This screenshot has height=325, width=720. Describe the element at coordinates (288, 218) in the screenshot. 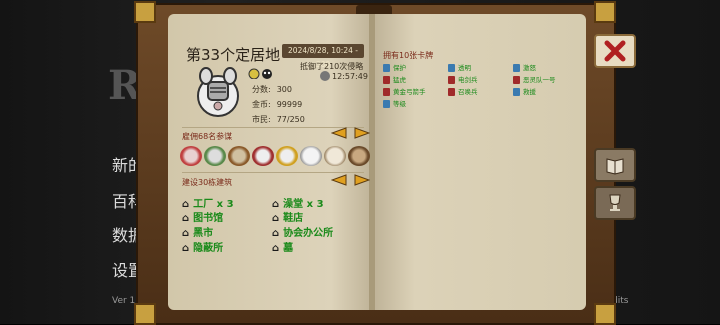

I see `building-item: ⌂ 鞋店` at that location.